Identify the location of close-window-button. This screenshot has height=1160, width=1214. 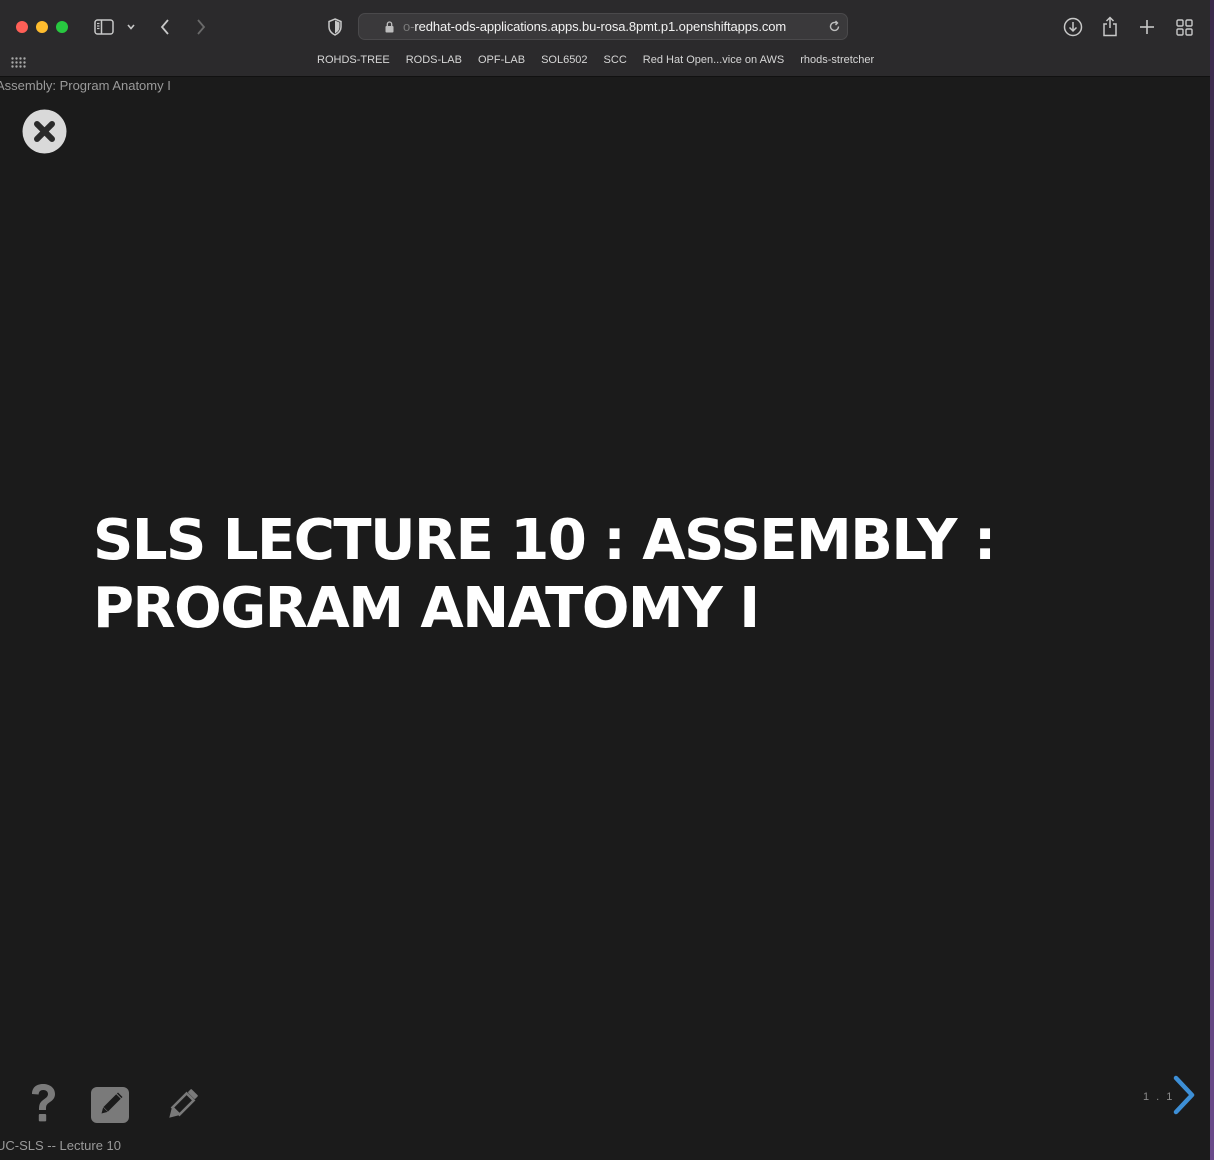
(22, 27).